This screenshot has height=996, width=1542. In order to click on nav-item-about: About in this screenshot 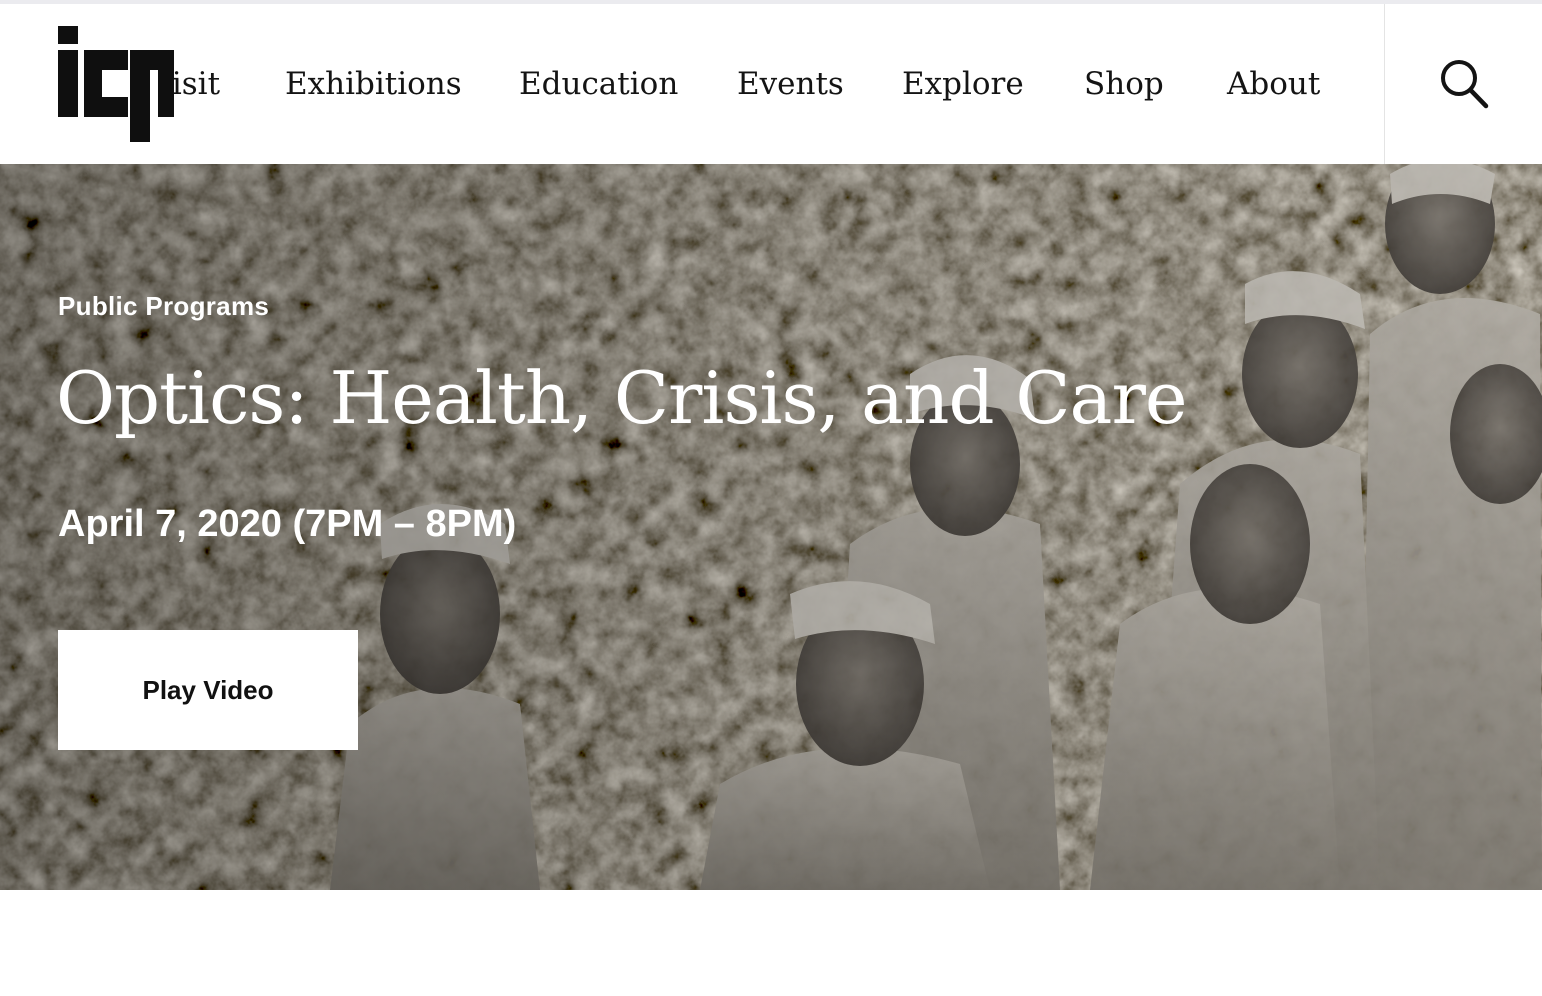, I will do `click(1273, 84)`.